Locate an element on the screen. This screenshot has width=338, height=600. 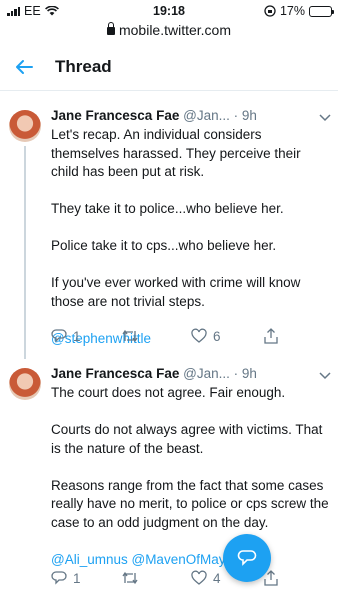
url-text: mobile.twitter.com is located at coordinates (175, 30).